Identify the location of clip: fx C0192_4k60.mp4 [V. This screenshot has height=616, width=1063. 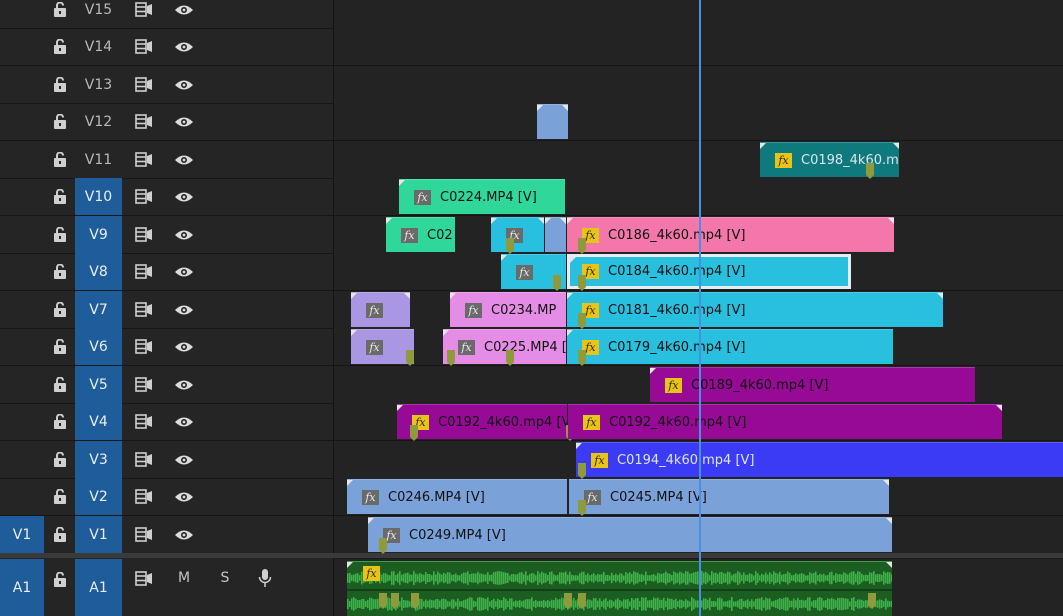
(482, 421).